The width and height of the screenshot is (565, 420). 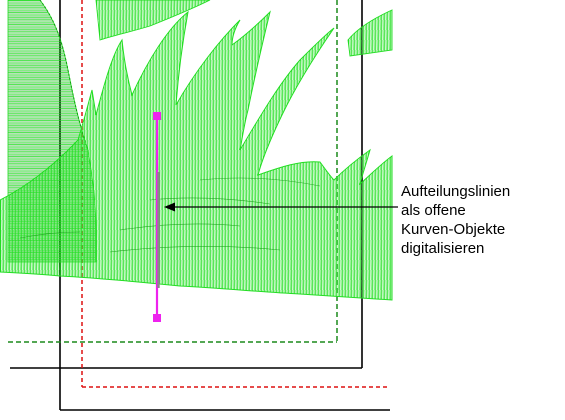 What do you see at coordinates (456, 191) in the screenshot?
I see `callout-line-1: Aufteilungslinien` at bounding box center [456, 191].